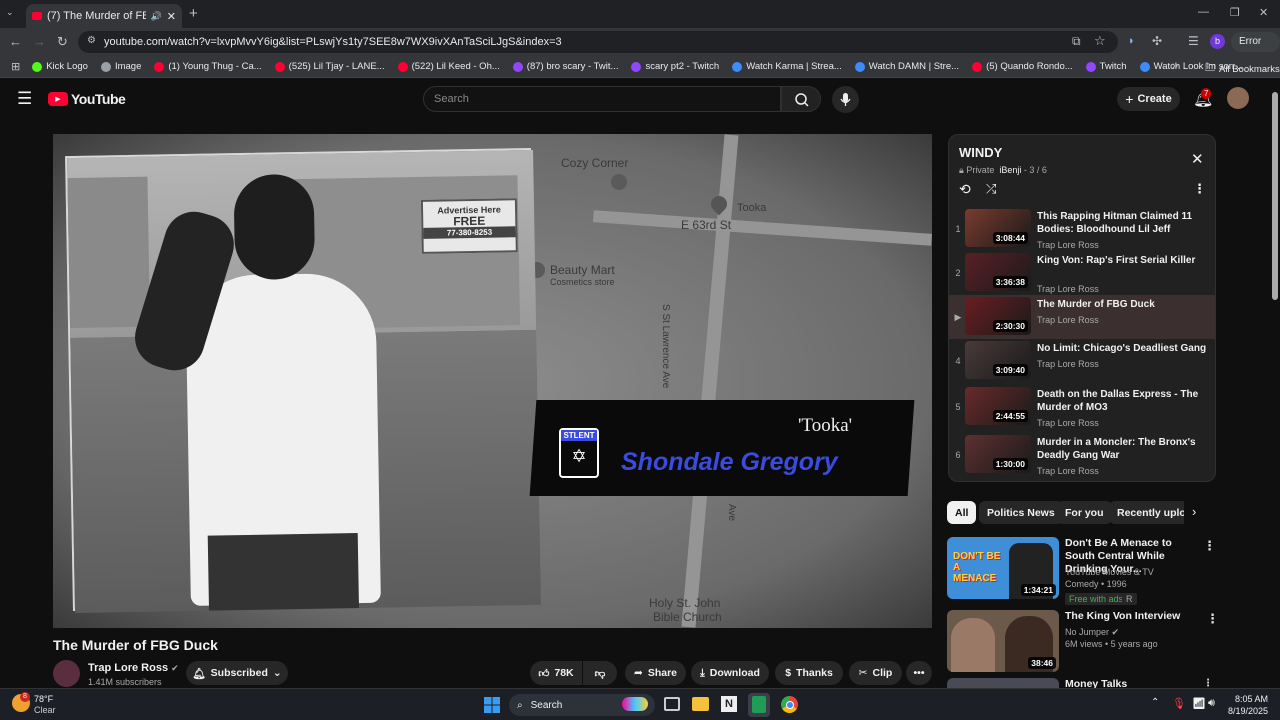  What do you see at coordinates (15, 66) in the screenshot?
I see `apps-grid-icon: ⊞` at bounding box center [15, 66].